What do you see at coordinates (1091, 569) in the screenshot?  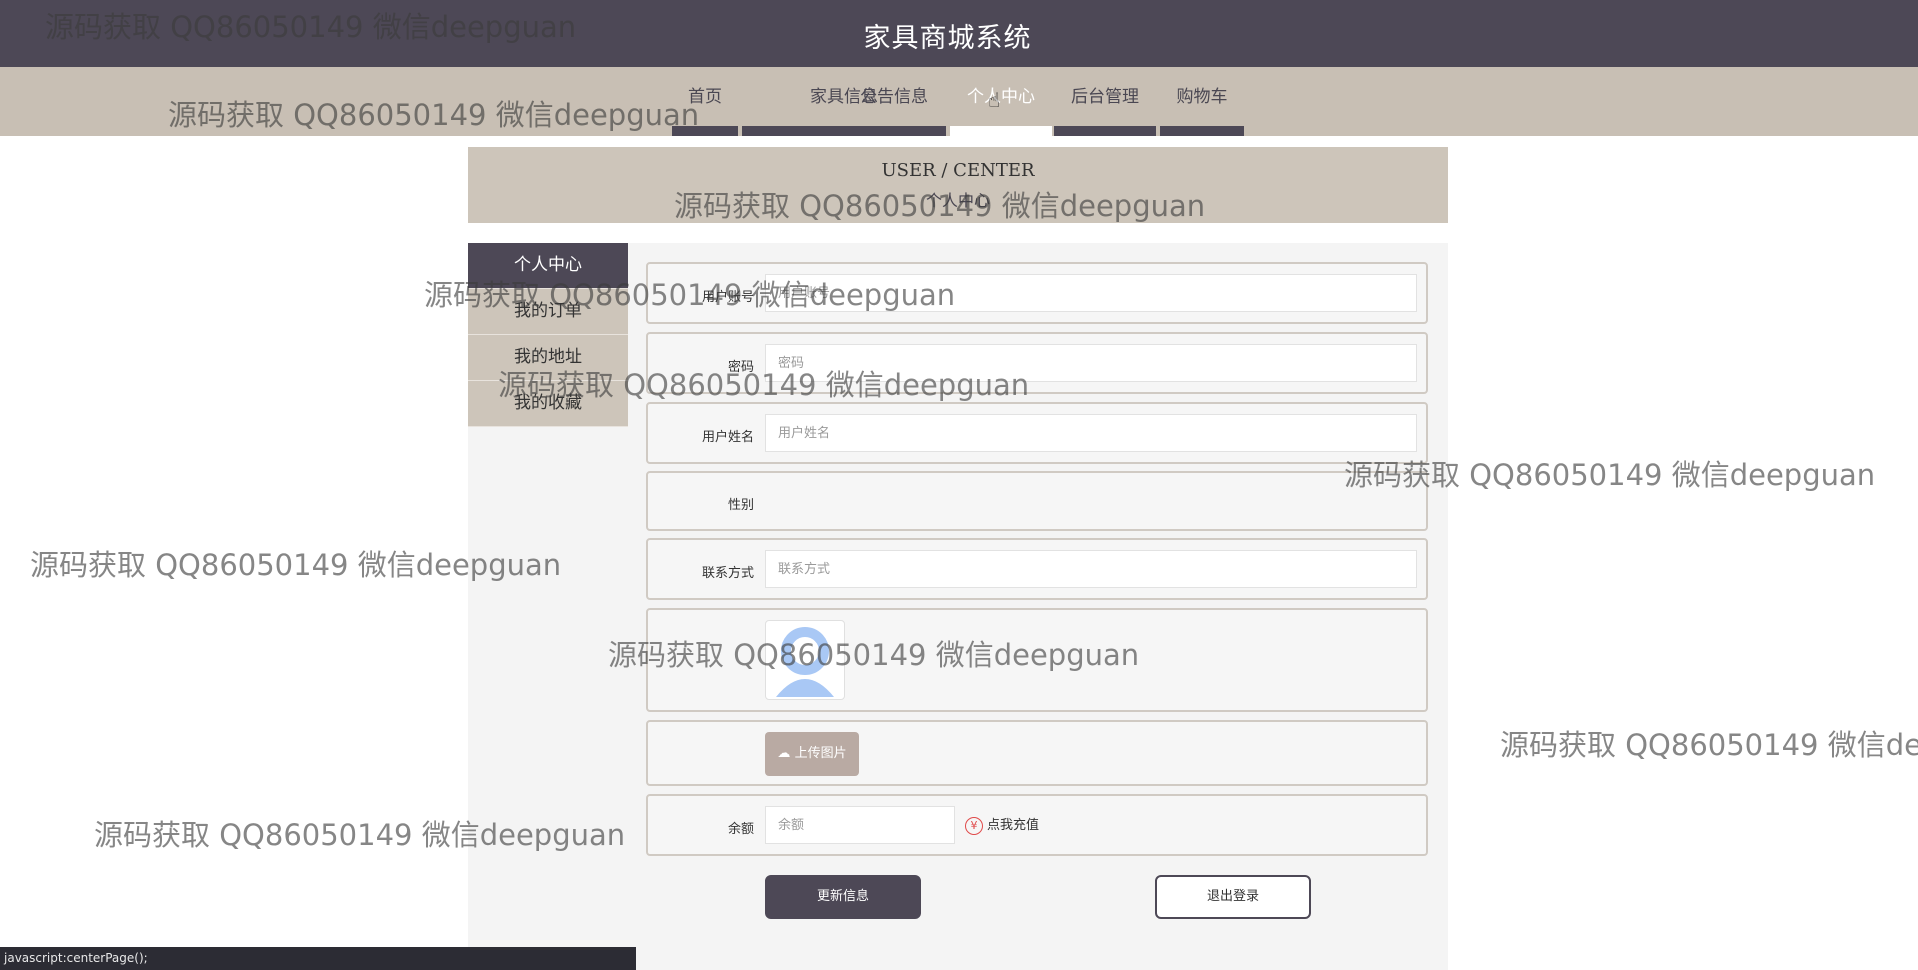 I see `phone-input` at bounding box center [1091, 569].